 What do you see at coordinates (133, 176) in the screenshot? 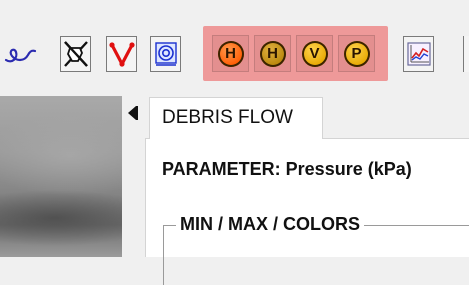
I see `panel-splitter` at bounding box center [133, 176].